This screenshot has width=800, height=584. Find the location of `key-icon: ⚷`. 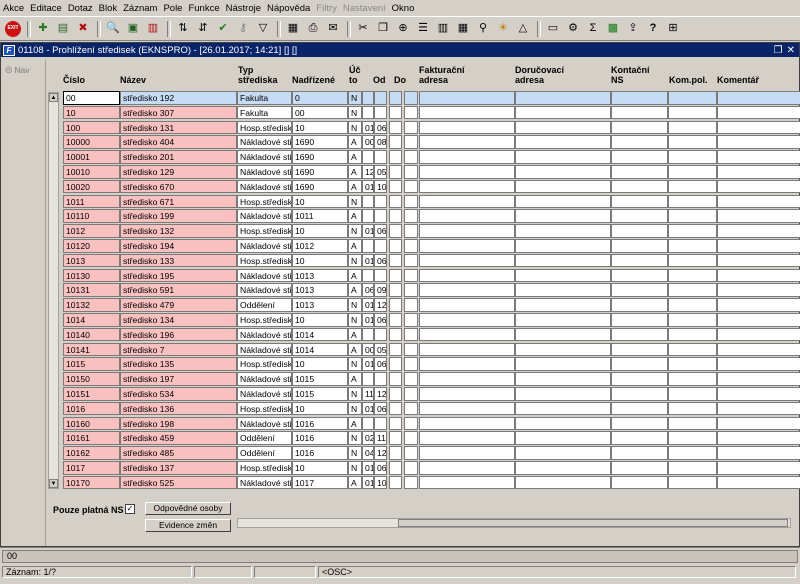

key-icon: ⚷ is located at coordinates (243, 29).